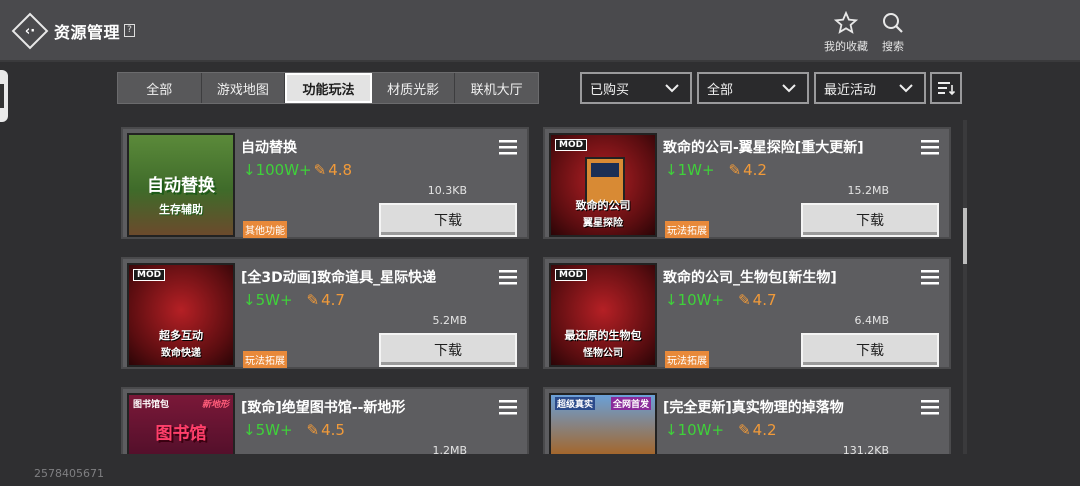 This screenshot has height=486, width=1080. Describe the element at coordinates (181, 315) in the screenshot. I see `resource-thumbnail: MOD 超多互动 致命快递` at that location.